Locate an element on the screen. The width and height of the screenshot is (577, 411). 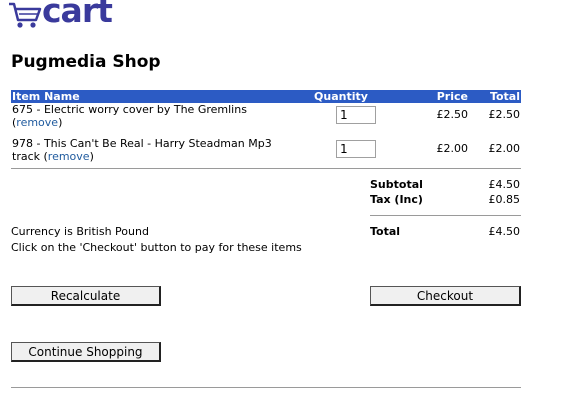
table-header-row: Item Name Quantity Price Total is located at coordinates (266, 96).